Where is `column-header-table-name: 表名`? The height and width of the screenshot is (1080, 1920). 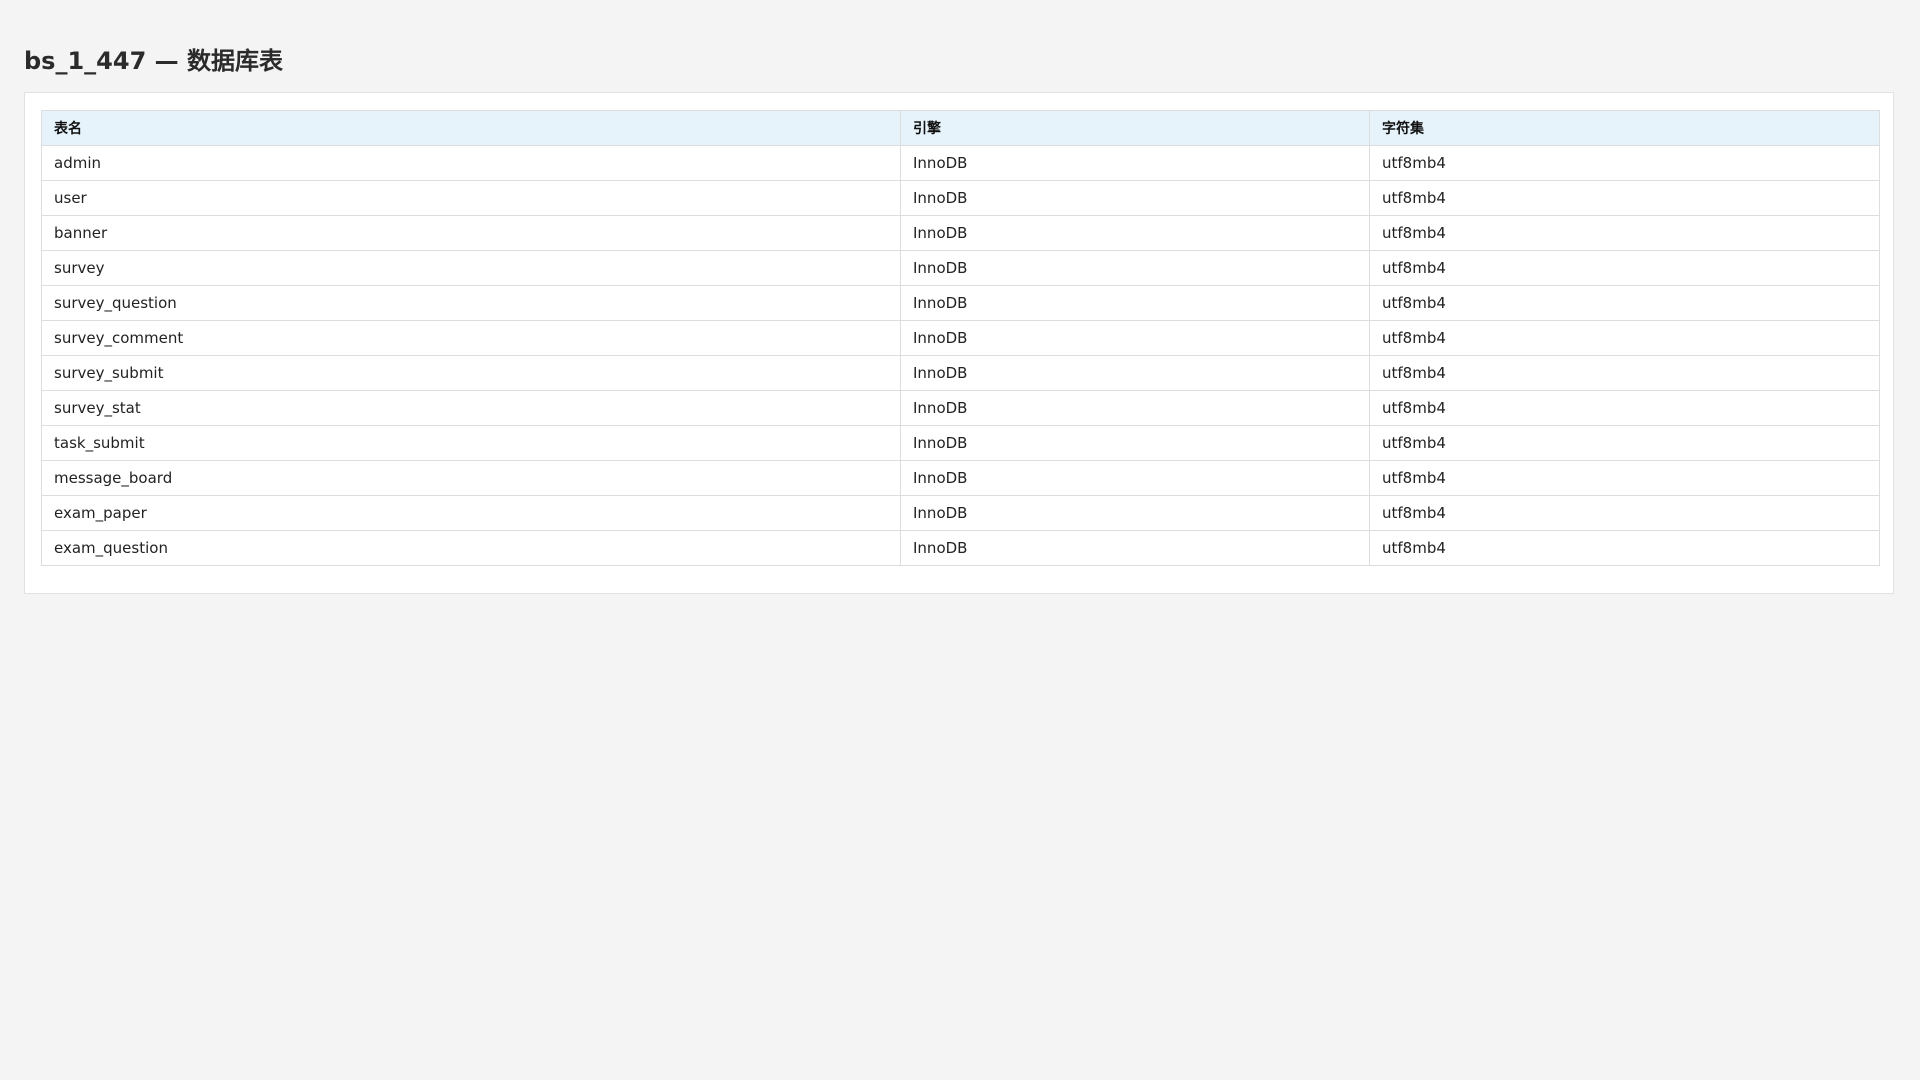 column-header-table-name: 表名 is located at coordinates (471, 128).